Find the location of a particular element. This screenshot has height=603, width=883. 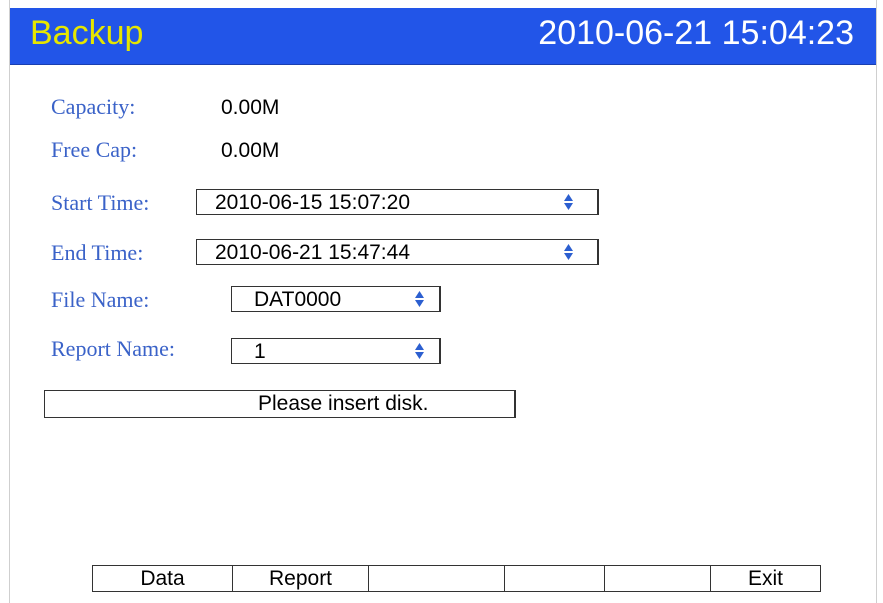

report-name-label: Report Name: is located at coordinates (113, 348).